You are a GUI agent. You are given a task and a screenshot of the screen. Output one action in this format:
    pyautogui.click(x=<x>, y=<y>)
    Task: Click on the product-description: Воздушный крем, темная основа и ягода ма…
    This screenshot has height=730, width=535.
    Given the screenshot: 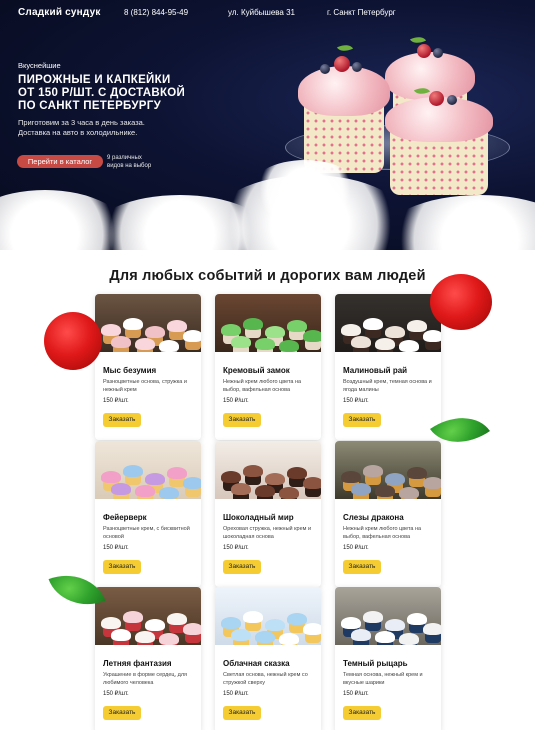 What is the action you would take?
    pyautogui.click(x=387, y=386)
    